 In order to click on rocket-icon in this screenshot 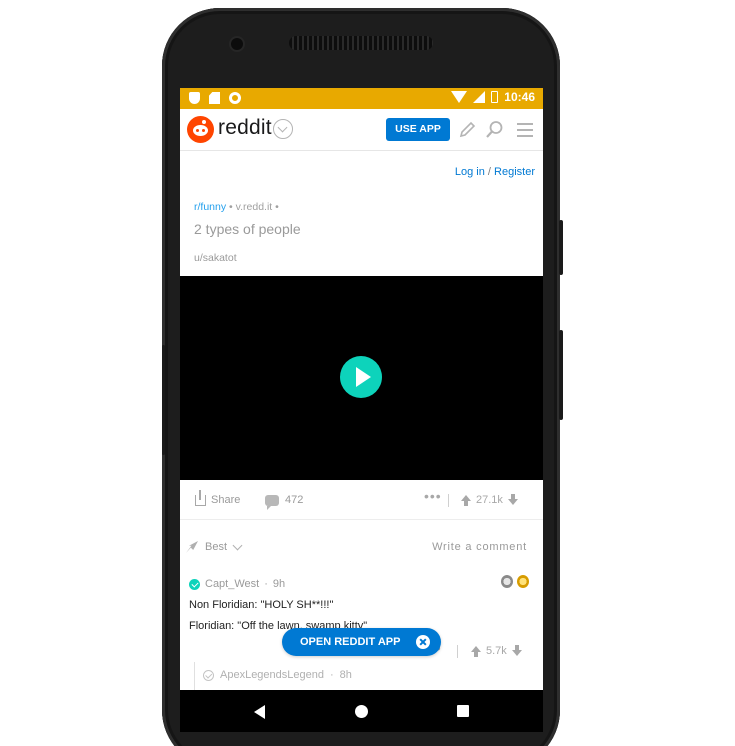, I will do `click(192, 547)`.